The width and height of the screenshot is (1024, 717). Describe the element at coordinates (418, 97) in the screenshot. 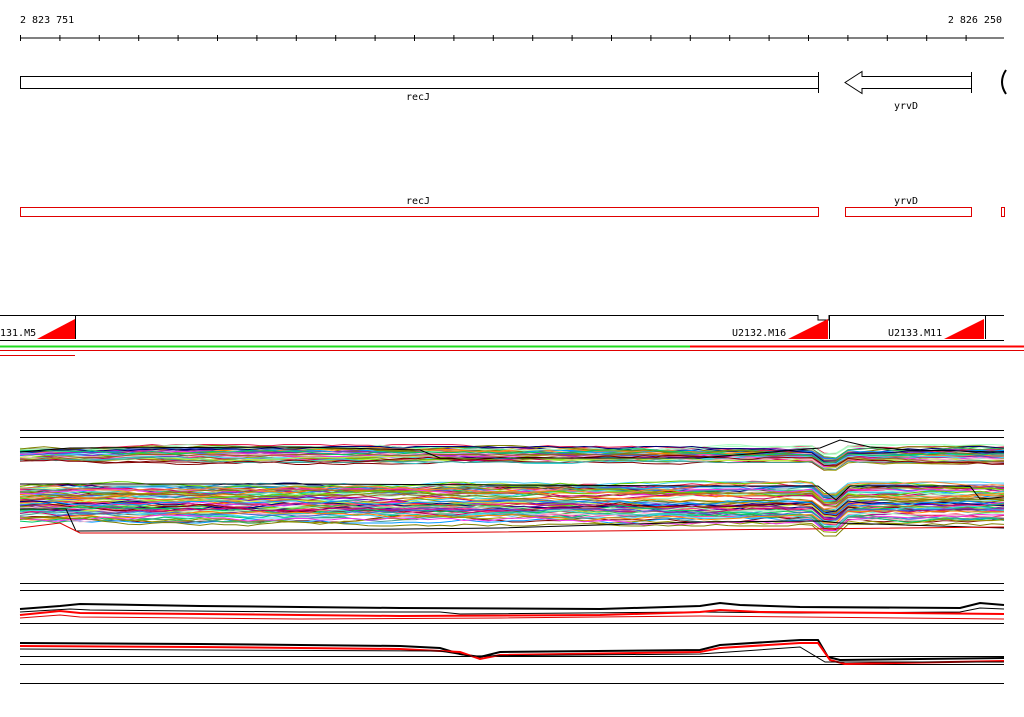

I see `gene-recJ-label: recJ` at that location.